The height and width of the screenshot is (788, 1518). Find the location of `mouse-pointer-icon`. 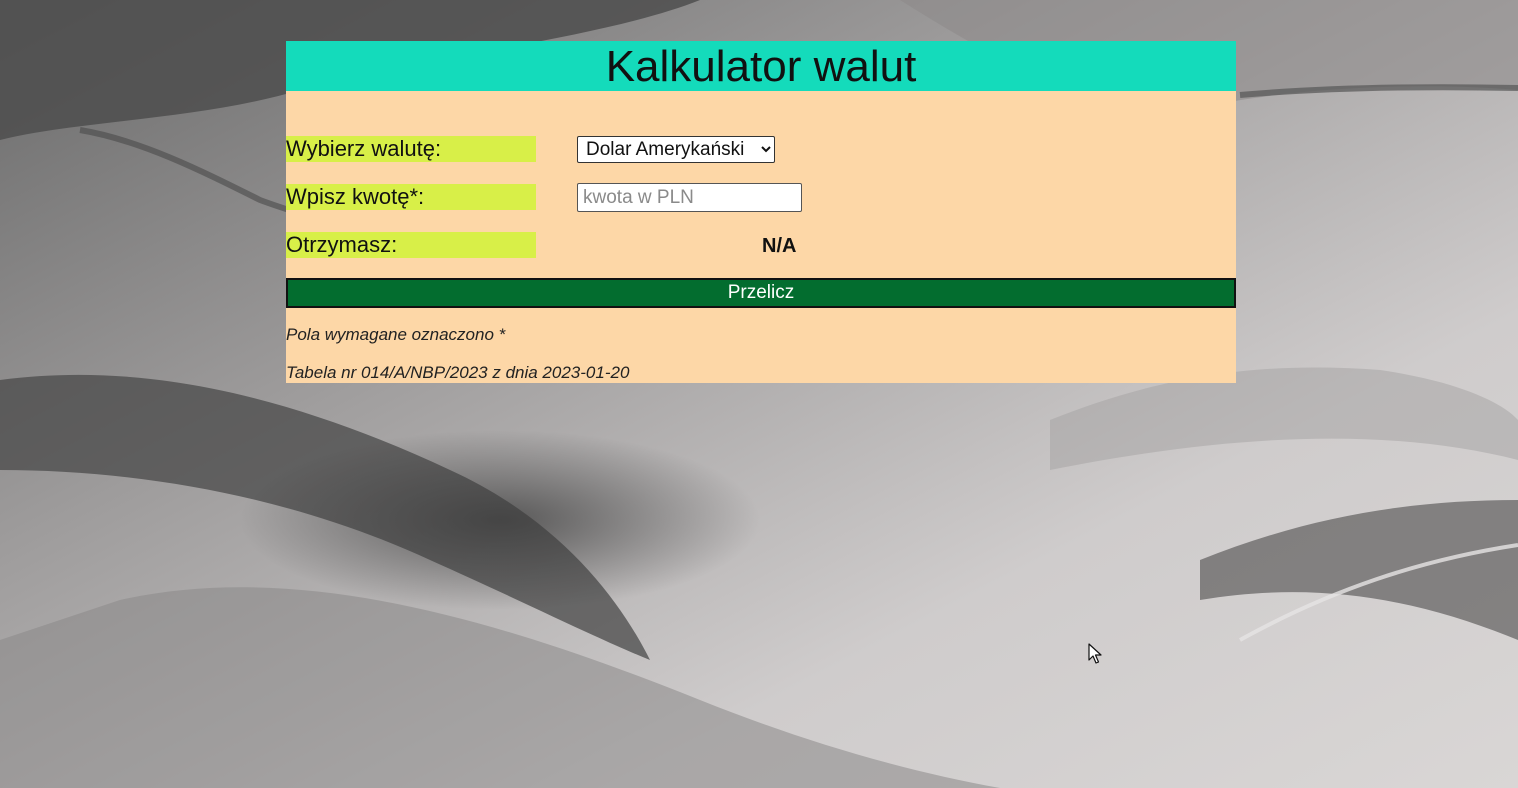

mouse-pointer-icon is located at coordinates (1095, 656).